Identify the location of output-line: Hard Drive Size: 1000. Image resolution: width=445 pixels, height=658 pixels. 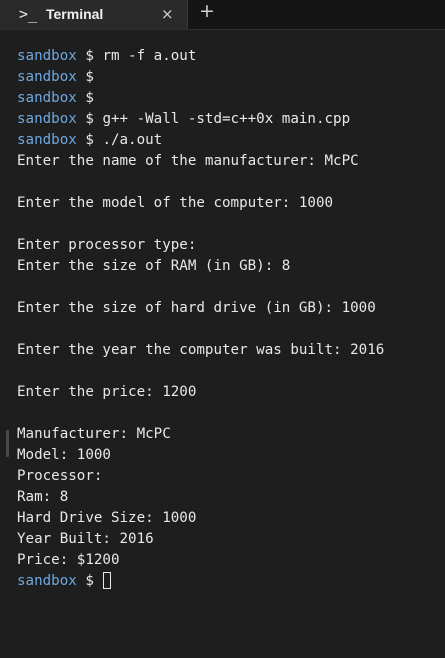
(107, 518).